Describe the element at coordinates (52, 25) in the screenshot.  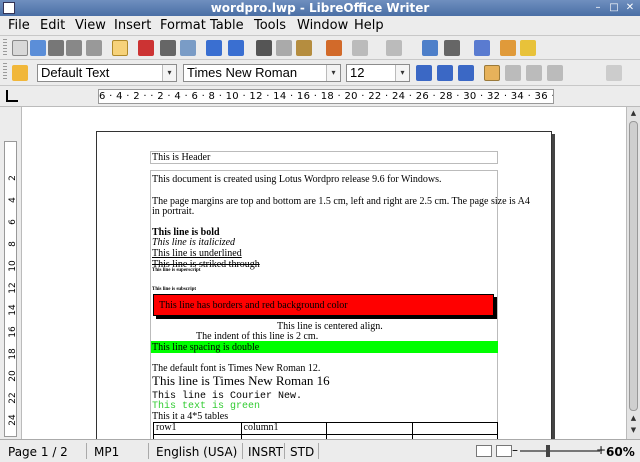
I see `menu-edit: Edit` at that location.